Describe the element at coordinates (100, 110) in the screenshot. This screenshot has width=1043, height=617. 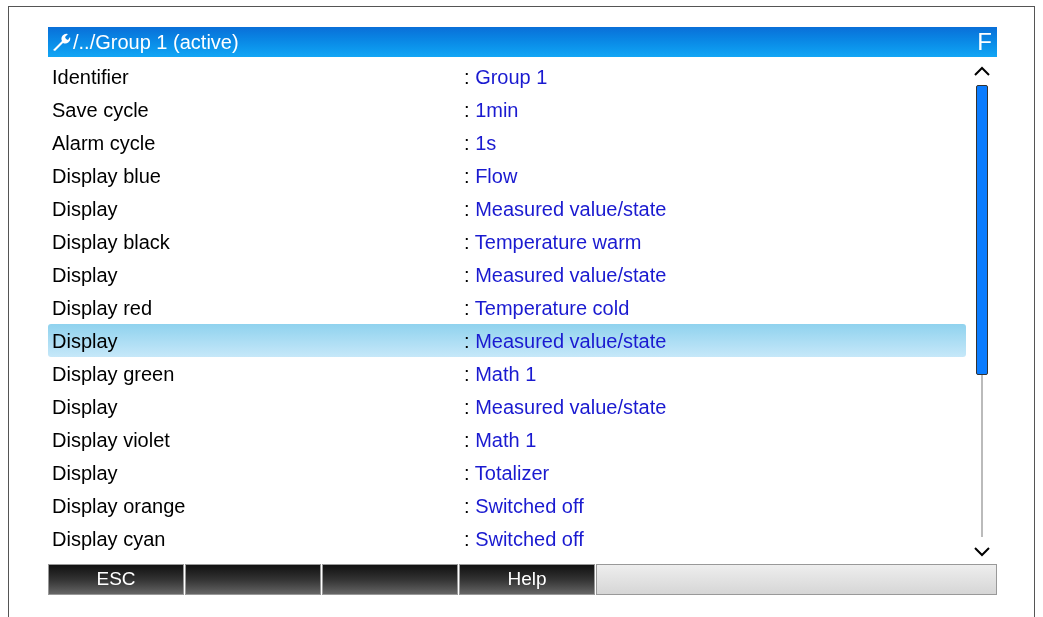
I see `setting-label: Save cycle` at that location.